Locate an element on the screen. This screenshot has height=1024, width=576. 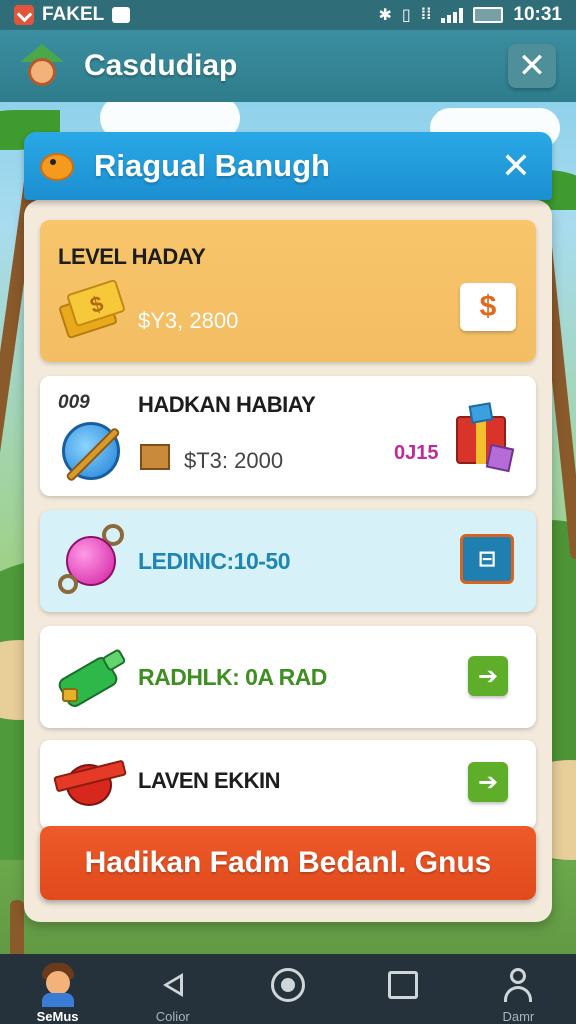
card-value: $Y3, 2800 is located at coordinates (188, 320).